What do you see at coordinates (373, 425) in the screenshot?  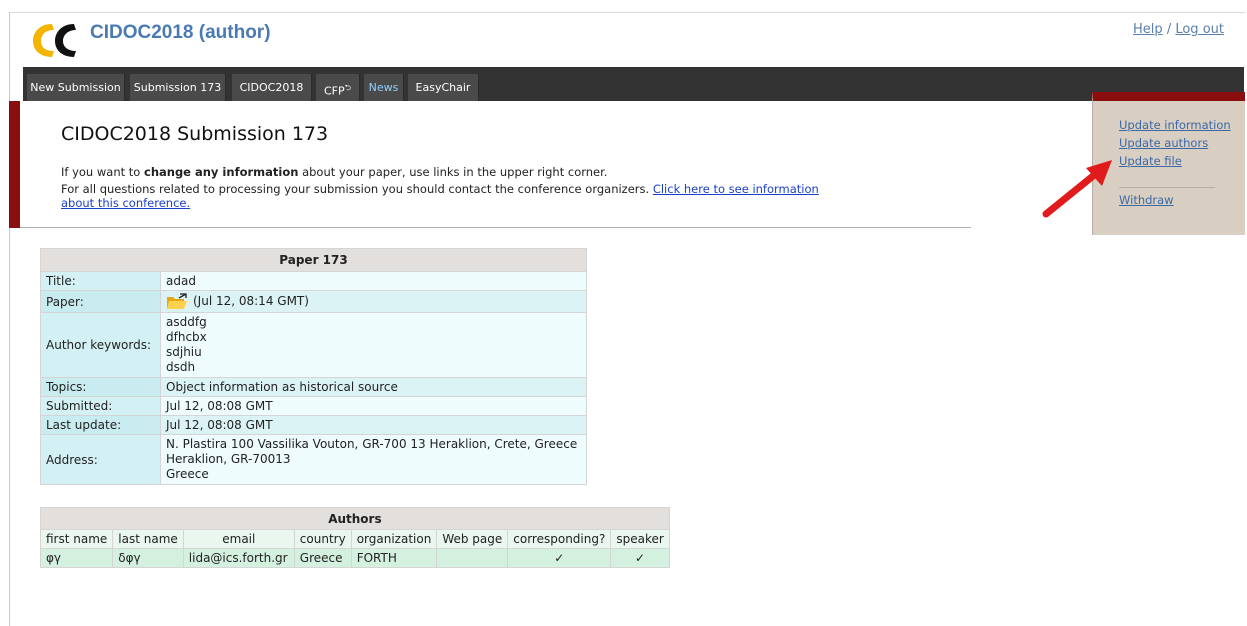 I see `last-update-value: Jul 12, 08:08 GMT` at bounding box center [373, 425].